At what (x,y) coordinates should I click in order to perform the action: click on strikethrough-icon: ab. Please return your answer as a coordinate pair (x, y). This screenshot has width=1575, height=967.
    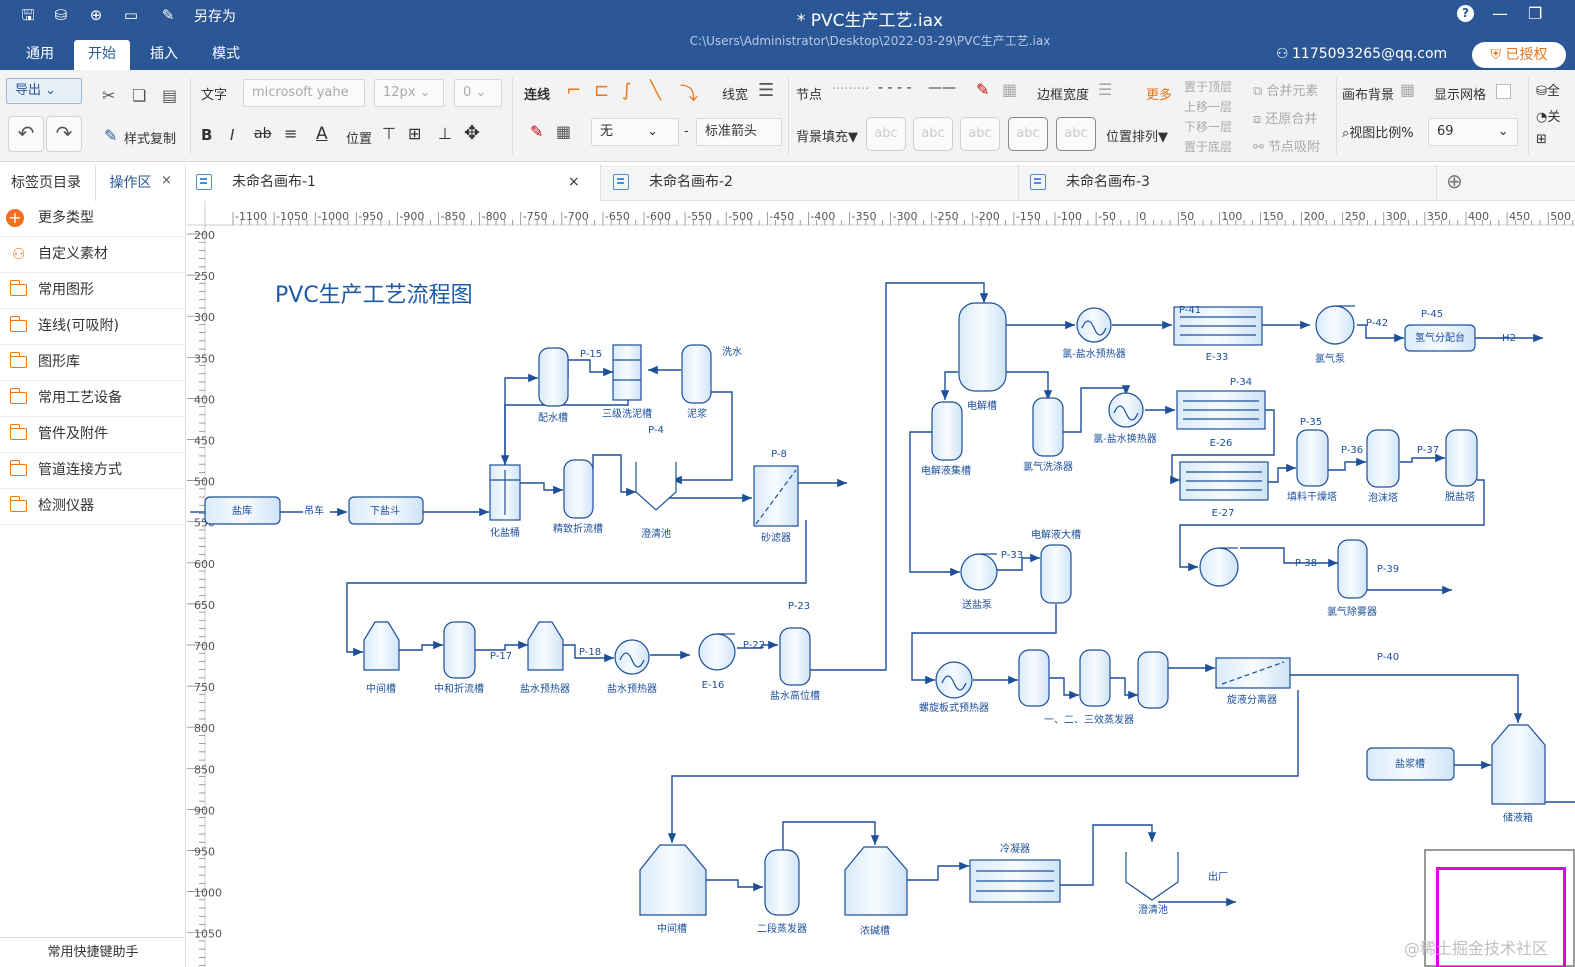
    Looking at the image, I should click on (262, 134).